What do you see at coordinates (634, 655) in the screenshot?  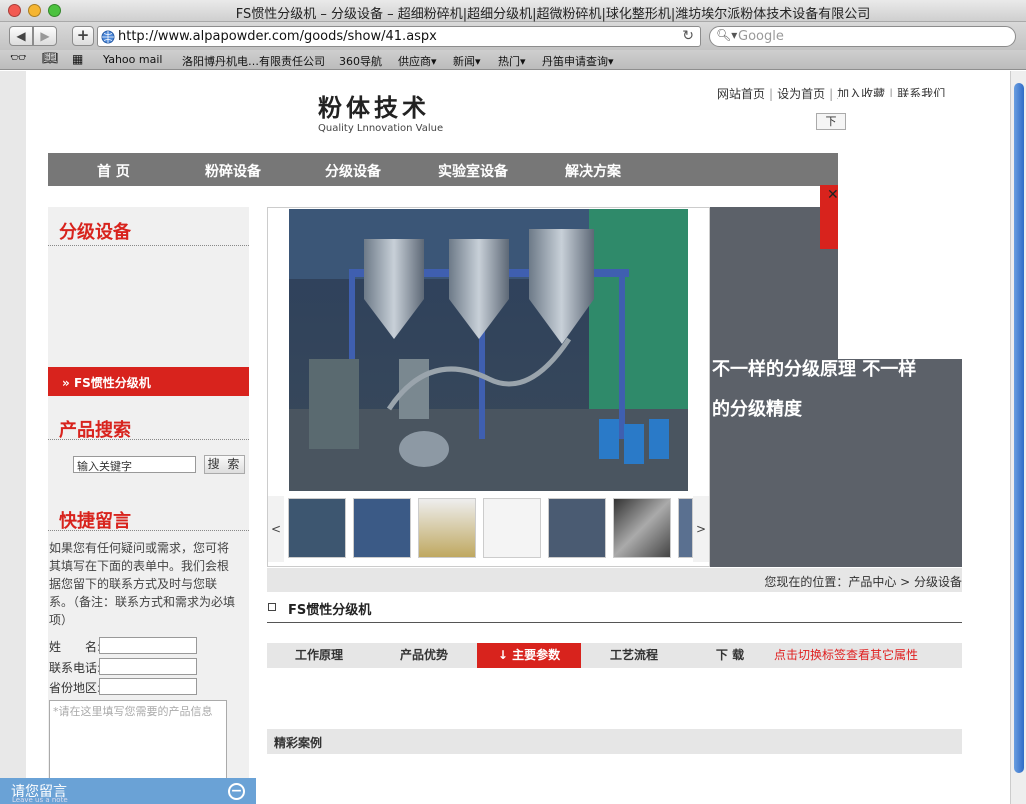 I see `tab-process-flow: 工艺流程` at bounding box center [634, 655].